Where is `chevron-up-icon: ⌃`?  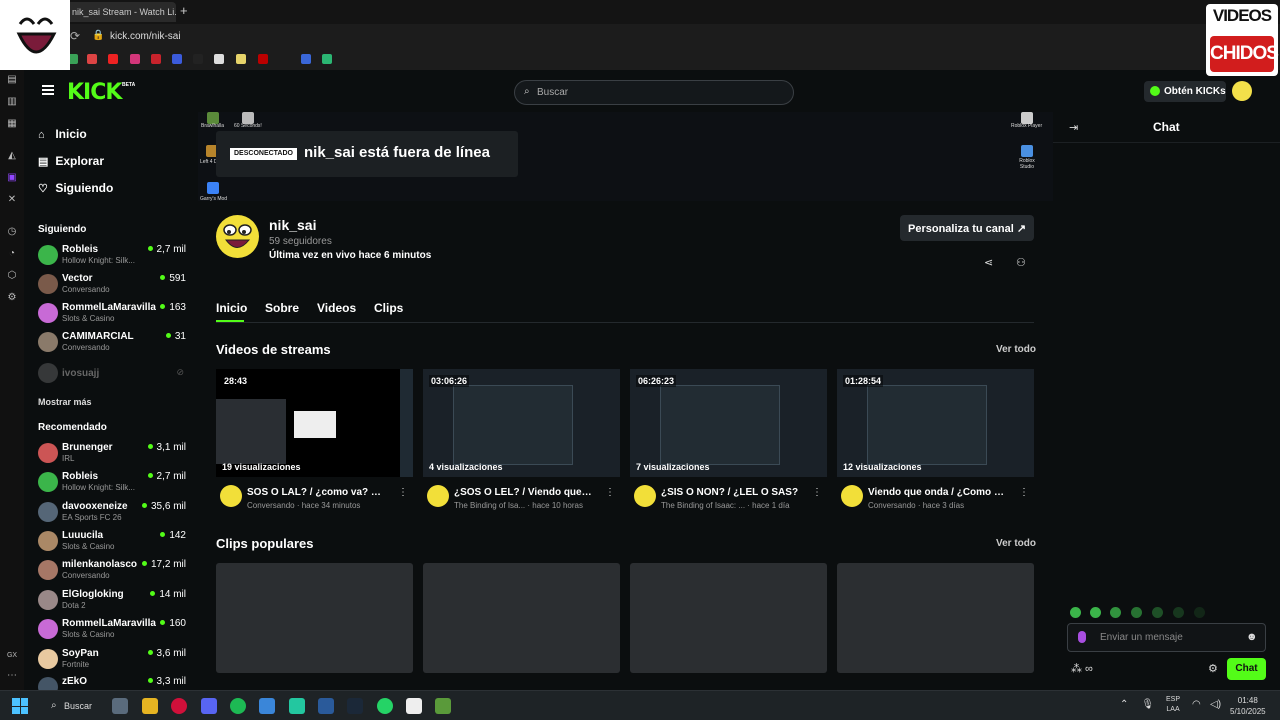 chevron-up-icon: ⌃ is located at coordinates (1124, 704).